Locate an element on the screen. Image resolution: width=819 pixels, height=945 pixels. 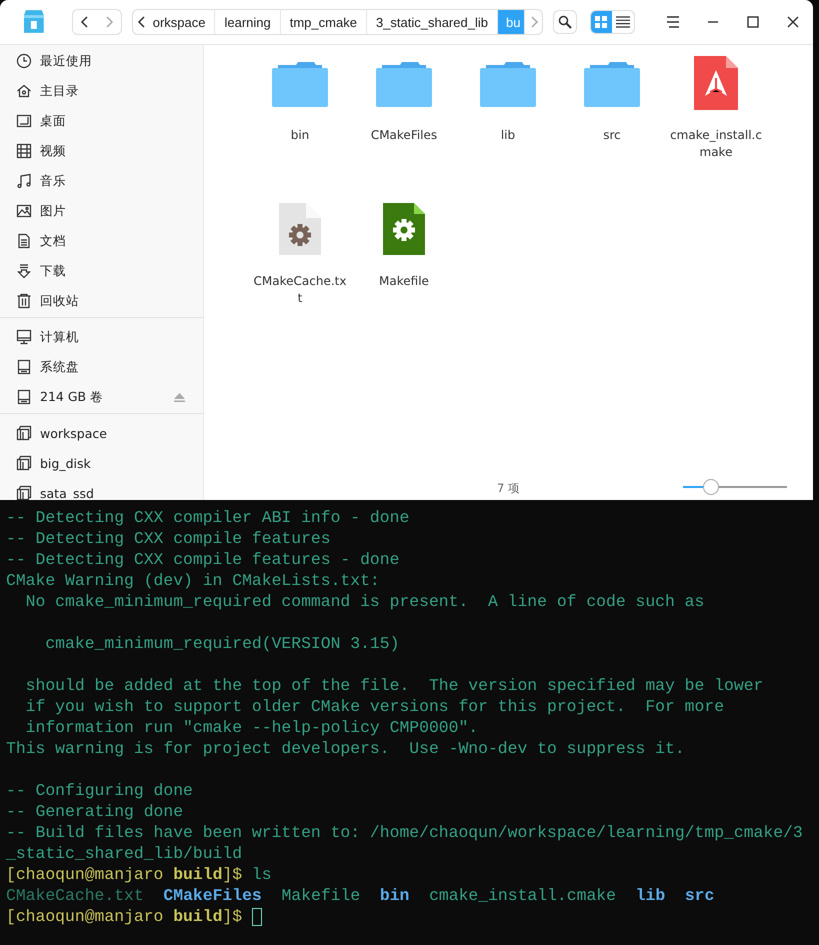
file-item: lib is located at coordinates (508, 128).